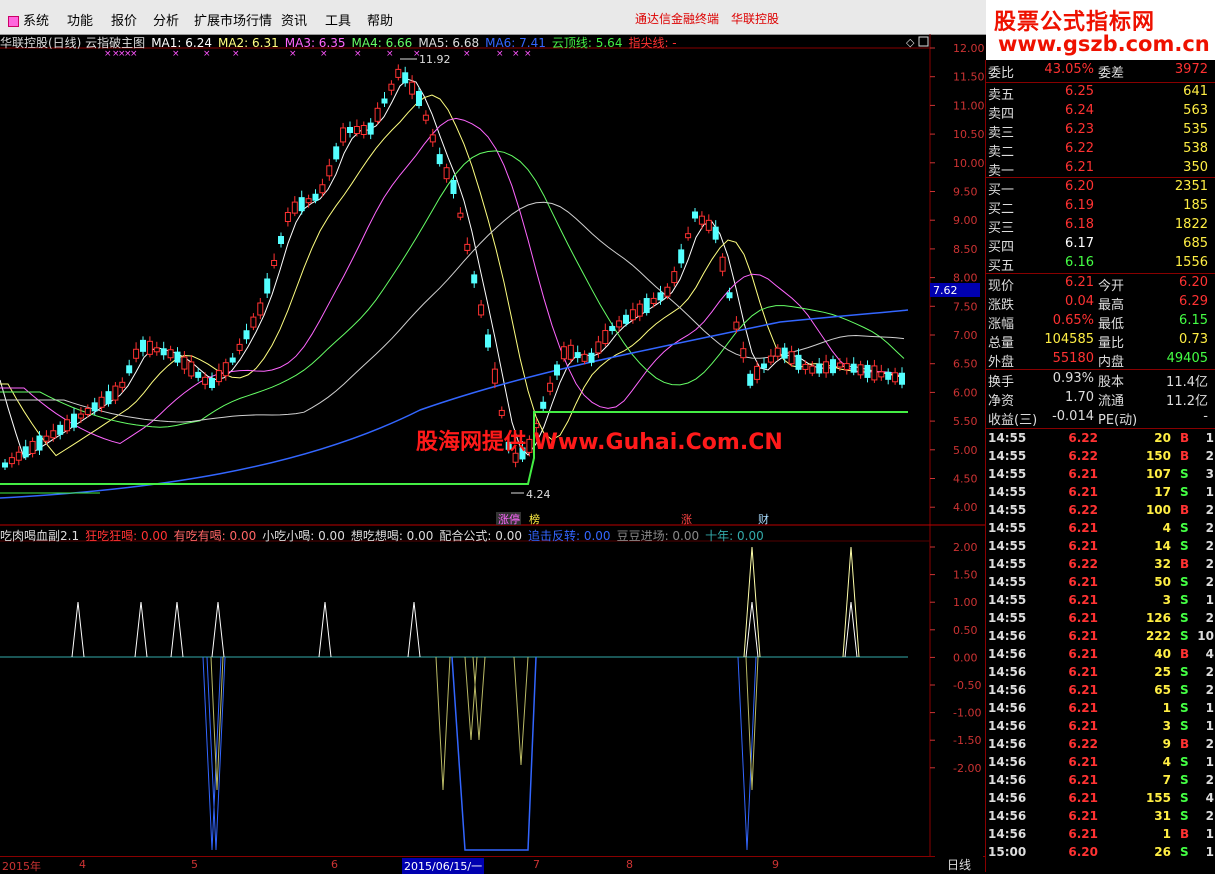 Image resolution: width=1215 pixels, height=874 pixels. I want to click on time-label-apr: 4, so click(82, 864).